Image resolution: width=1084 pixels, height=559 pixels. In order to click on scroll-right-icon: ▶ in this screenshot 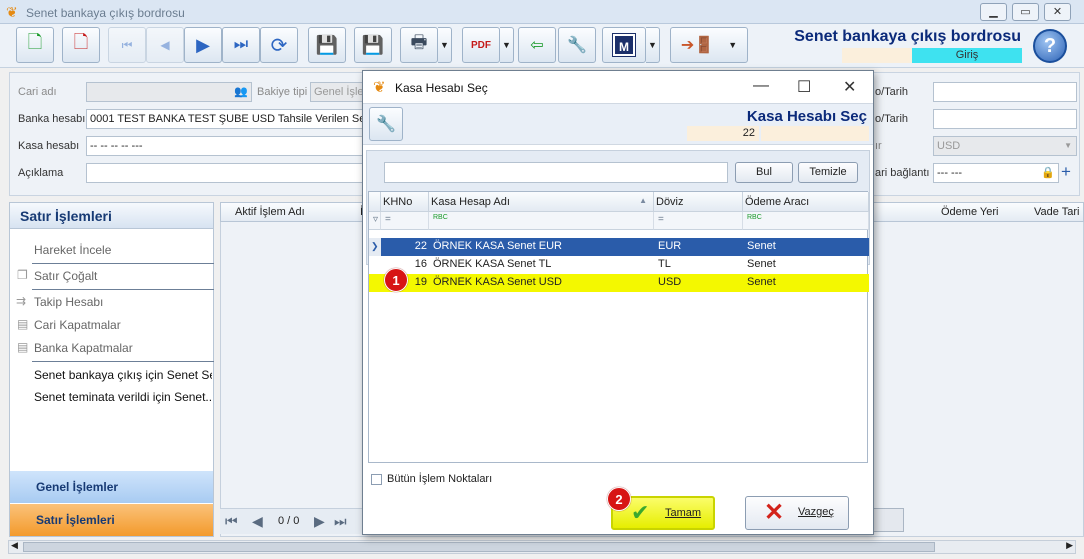, I will do `click(1069, 545)`.